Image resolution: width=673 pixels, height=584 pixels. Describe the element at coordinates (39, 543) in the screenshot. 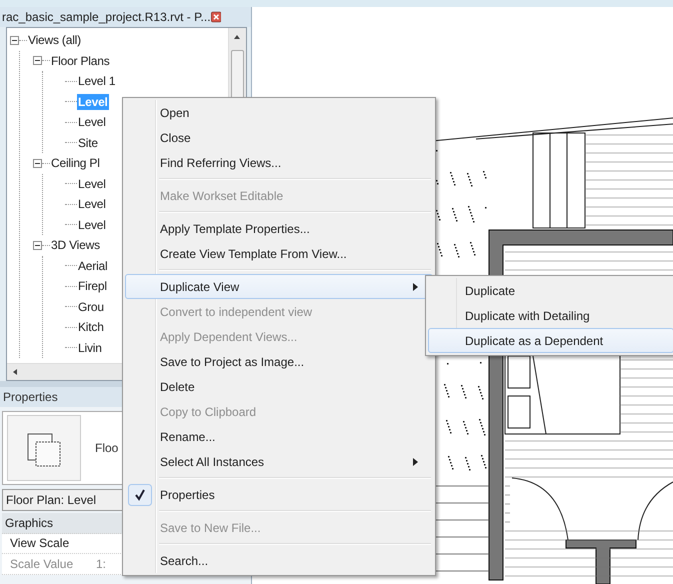

I see `property-name: View Scale` at that location.